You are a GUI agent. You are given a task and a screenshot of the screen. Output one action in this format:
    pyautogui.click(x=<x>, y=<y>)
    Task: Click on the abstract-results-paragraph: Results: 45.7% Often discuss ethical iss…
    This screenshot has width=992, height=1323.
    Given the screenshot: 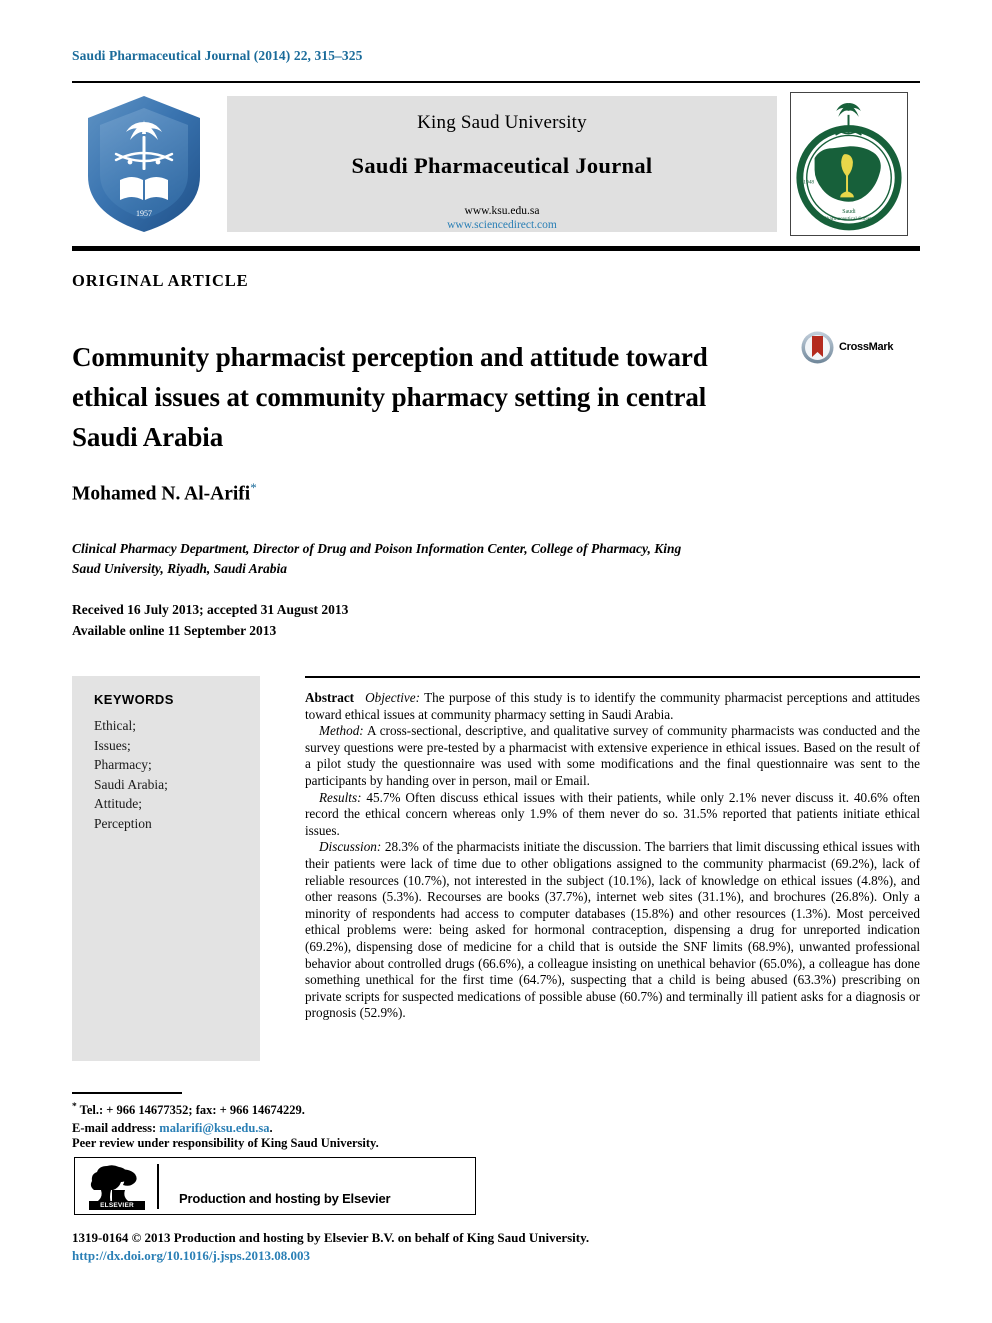 What is the action you would take?
    pyautogui.click(x=612, y=815)
    